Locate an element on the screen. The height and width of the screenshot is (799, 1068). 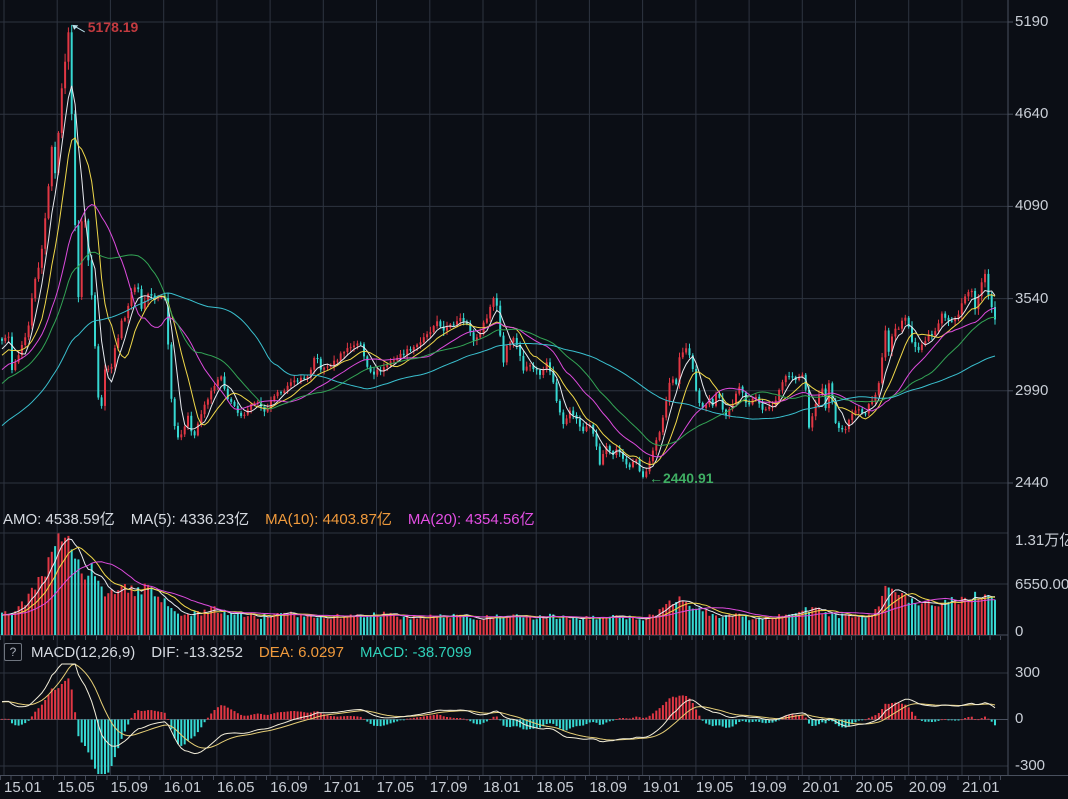
time-axis-label: 16.01 is located at coordinates (182, 787).